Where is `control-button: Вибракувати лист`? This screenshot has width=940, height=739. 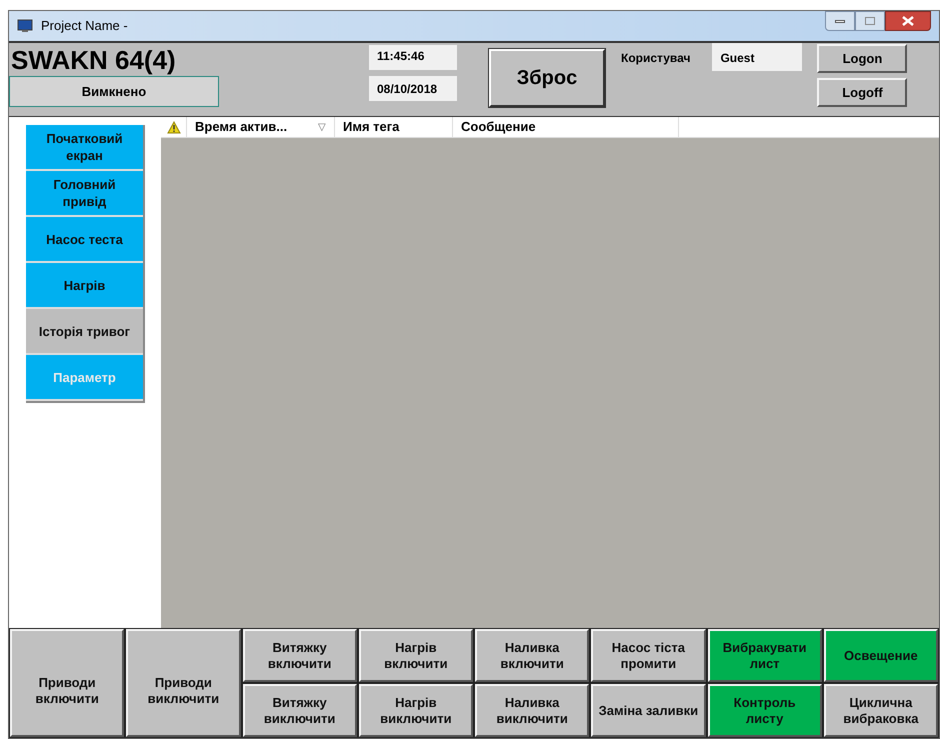
control-button: Вибракувати лист is located at coordinates (765, 655).